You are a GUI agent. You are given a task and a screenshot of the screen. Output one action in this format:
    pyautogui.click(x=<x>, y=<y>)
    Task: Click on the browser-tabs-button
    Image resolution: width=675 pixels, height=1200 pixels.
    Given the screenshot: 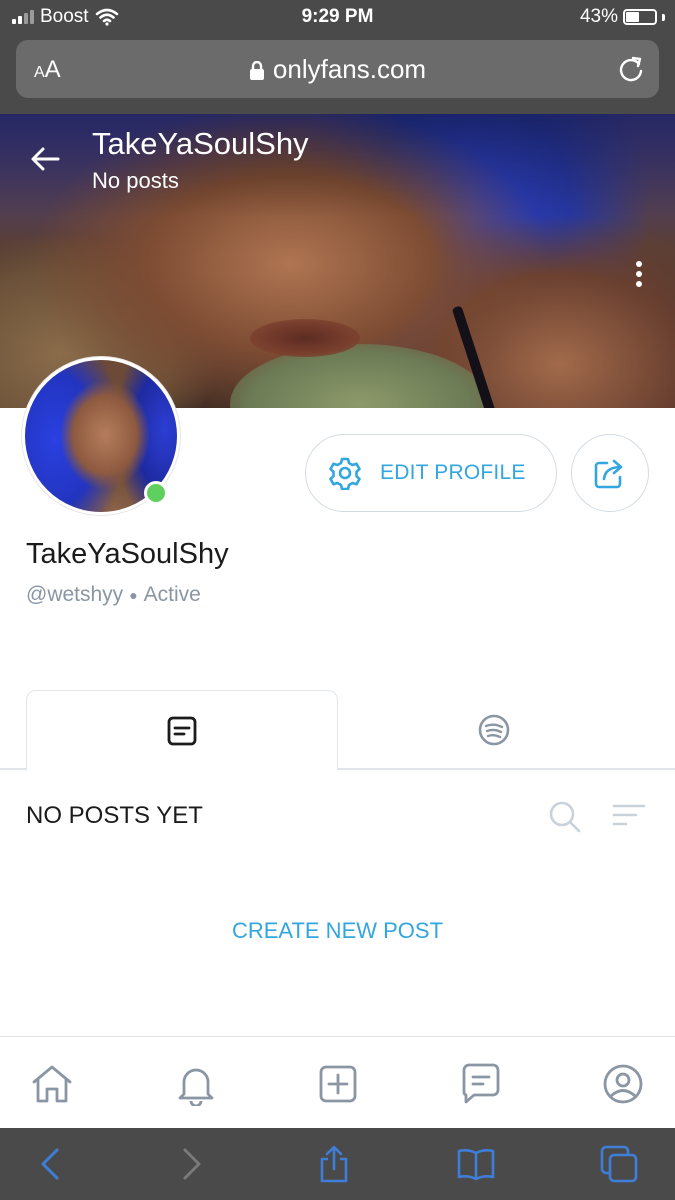 What is the action you would take?
    pyautogui.click(x=619, y=1164)
    